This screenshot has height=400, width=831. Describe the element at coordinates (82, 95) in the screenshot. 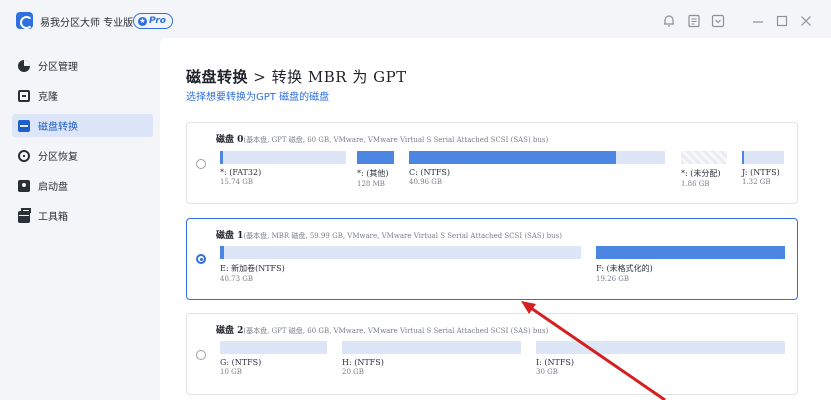

I see `sidebar-item-clone: 克隆` at that location.